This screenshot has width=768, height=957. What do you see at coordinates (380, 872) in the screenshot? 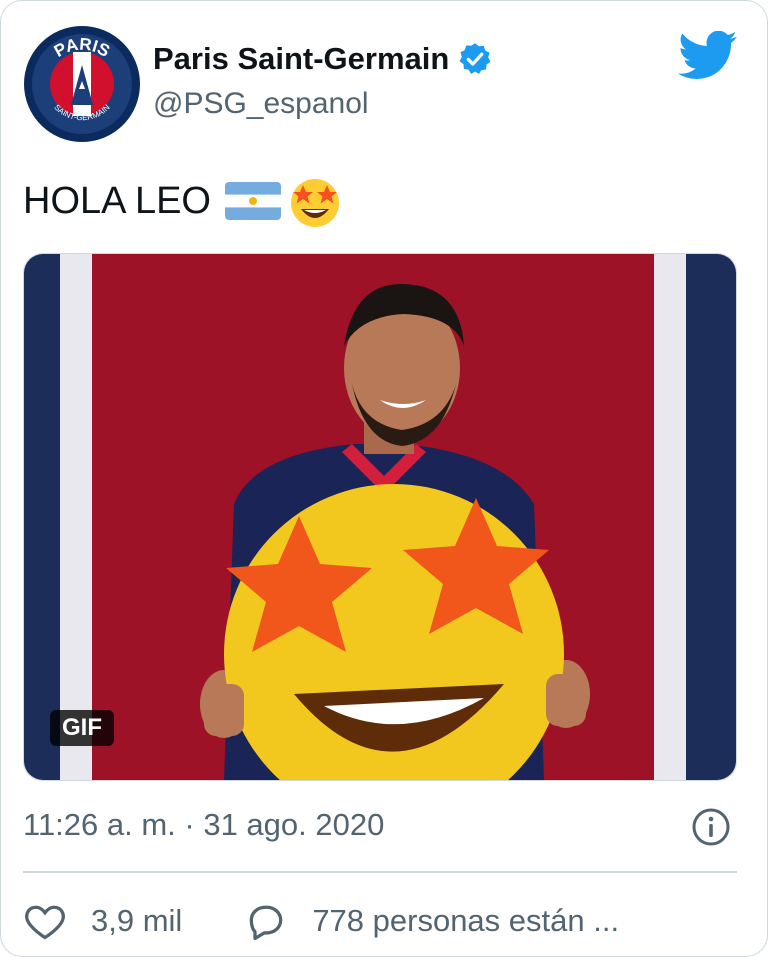
I see `divider` at bounding box center [380, 872].